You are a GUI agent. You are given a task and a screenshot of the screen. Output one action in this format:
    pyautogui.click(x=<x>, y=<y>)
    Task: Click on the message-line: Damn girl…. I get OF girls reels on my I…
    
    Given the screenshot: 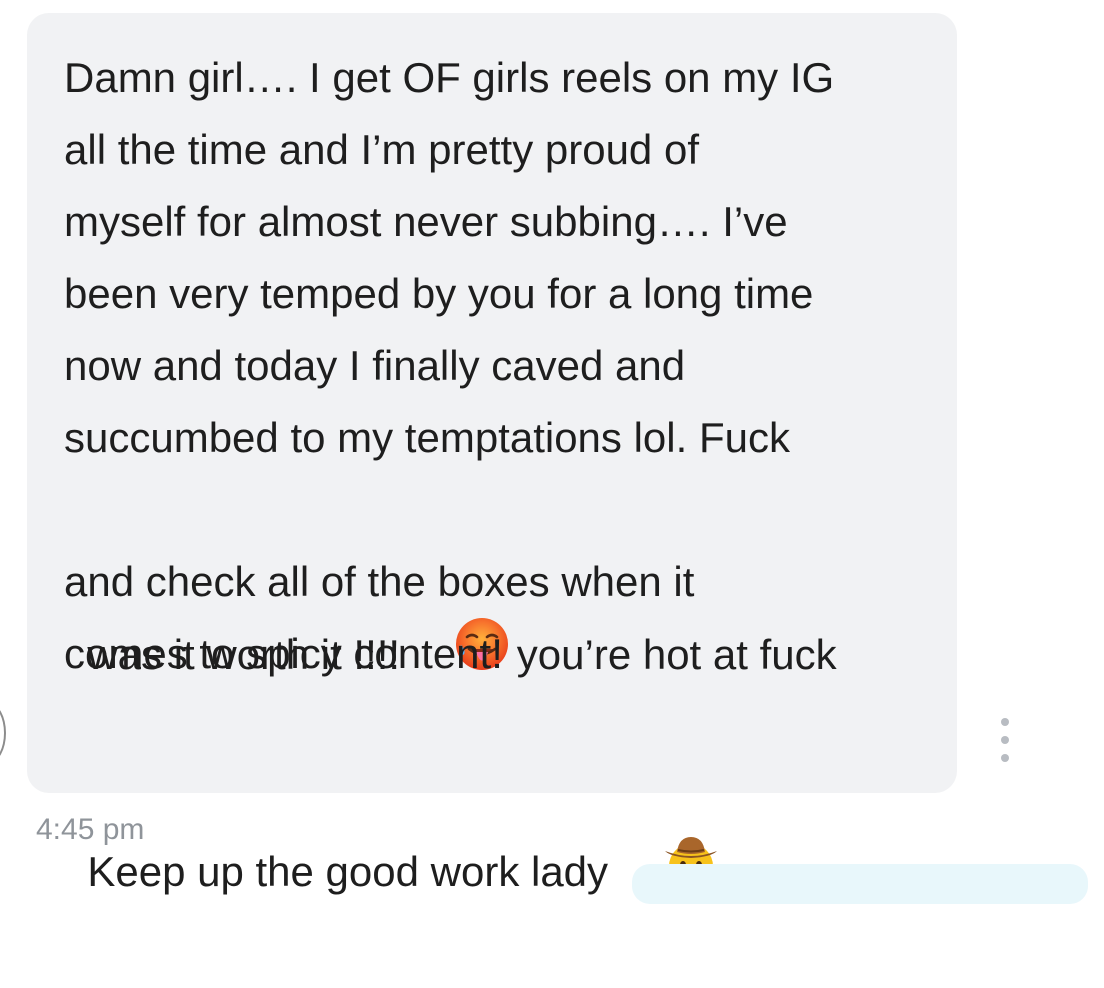 What is the action you would take?
    pyautogui.click(x=449, y=77)
    